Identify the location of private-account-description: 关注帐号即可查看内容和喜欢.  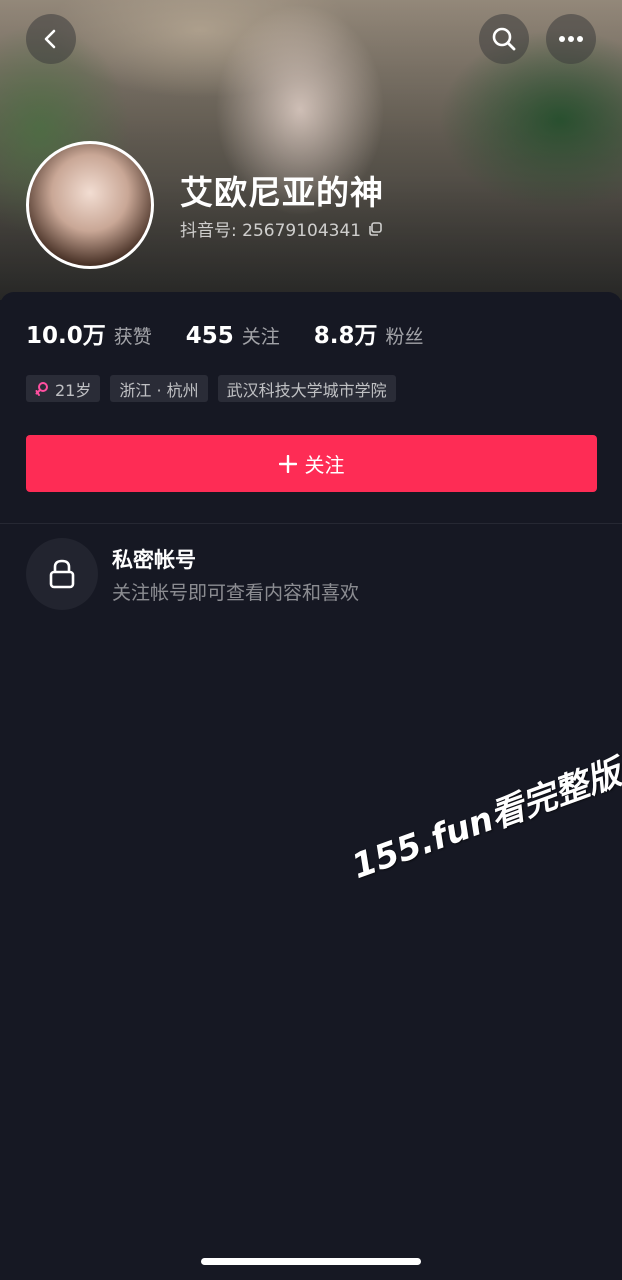
(236, 593).